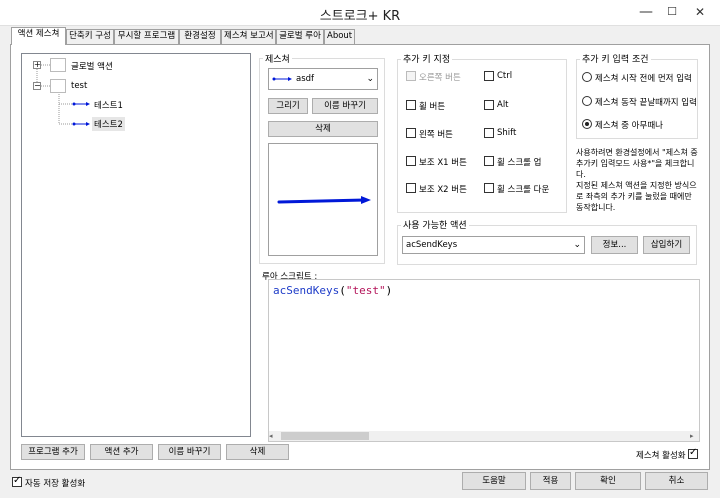  Describe the element at coordinates (79, 86) in the screenshot. I see `tree-item-app: test` at that location.